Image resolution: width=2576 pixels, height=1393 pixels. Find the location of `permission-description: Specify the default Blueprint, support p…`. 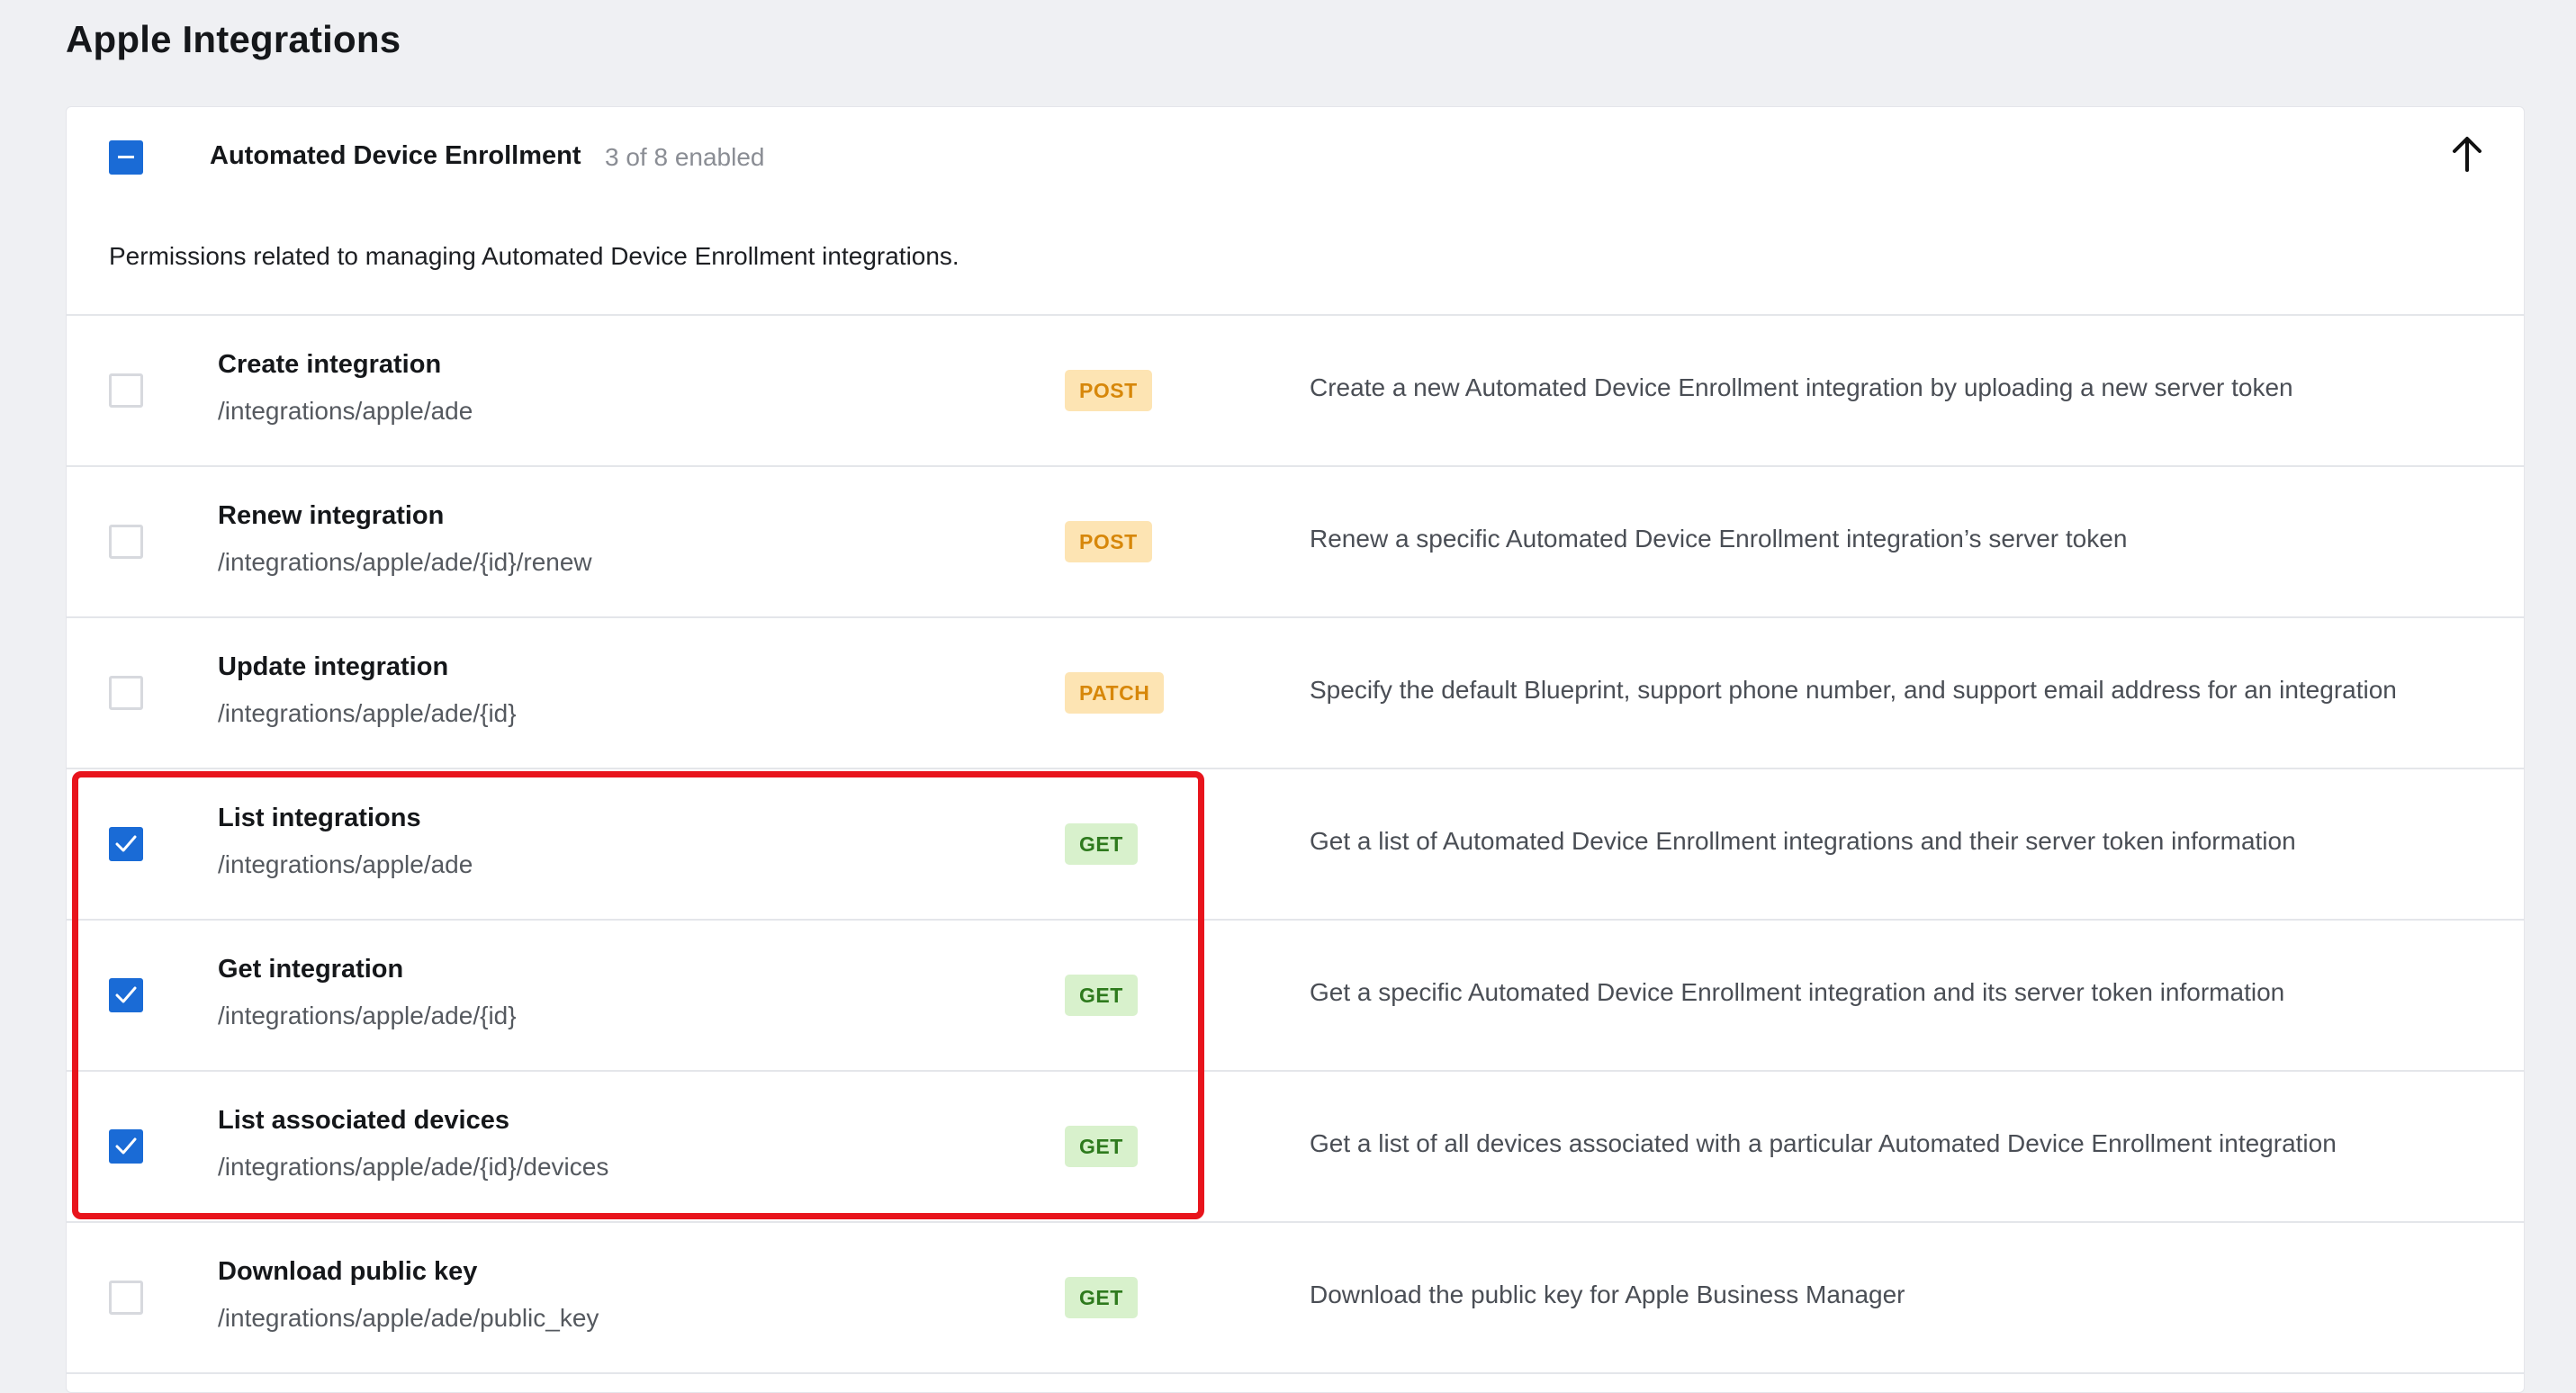

permission-description: Specify the default Blueprint, support p… is located at coordinates (1853, 690).